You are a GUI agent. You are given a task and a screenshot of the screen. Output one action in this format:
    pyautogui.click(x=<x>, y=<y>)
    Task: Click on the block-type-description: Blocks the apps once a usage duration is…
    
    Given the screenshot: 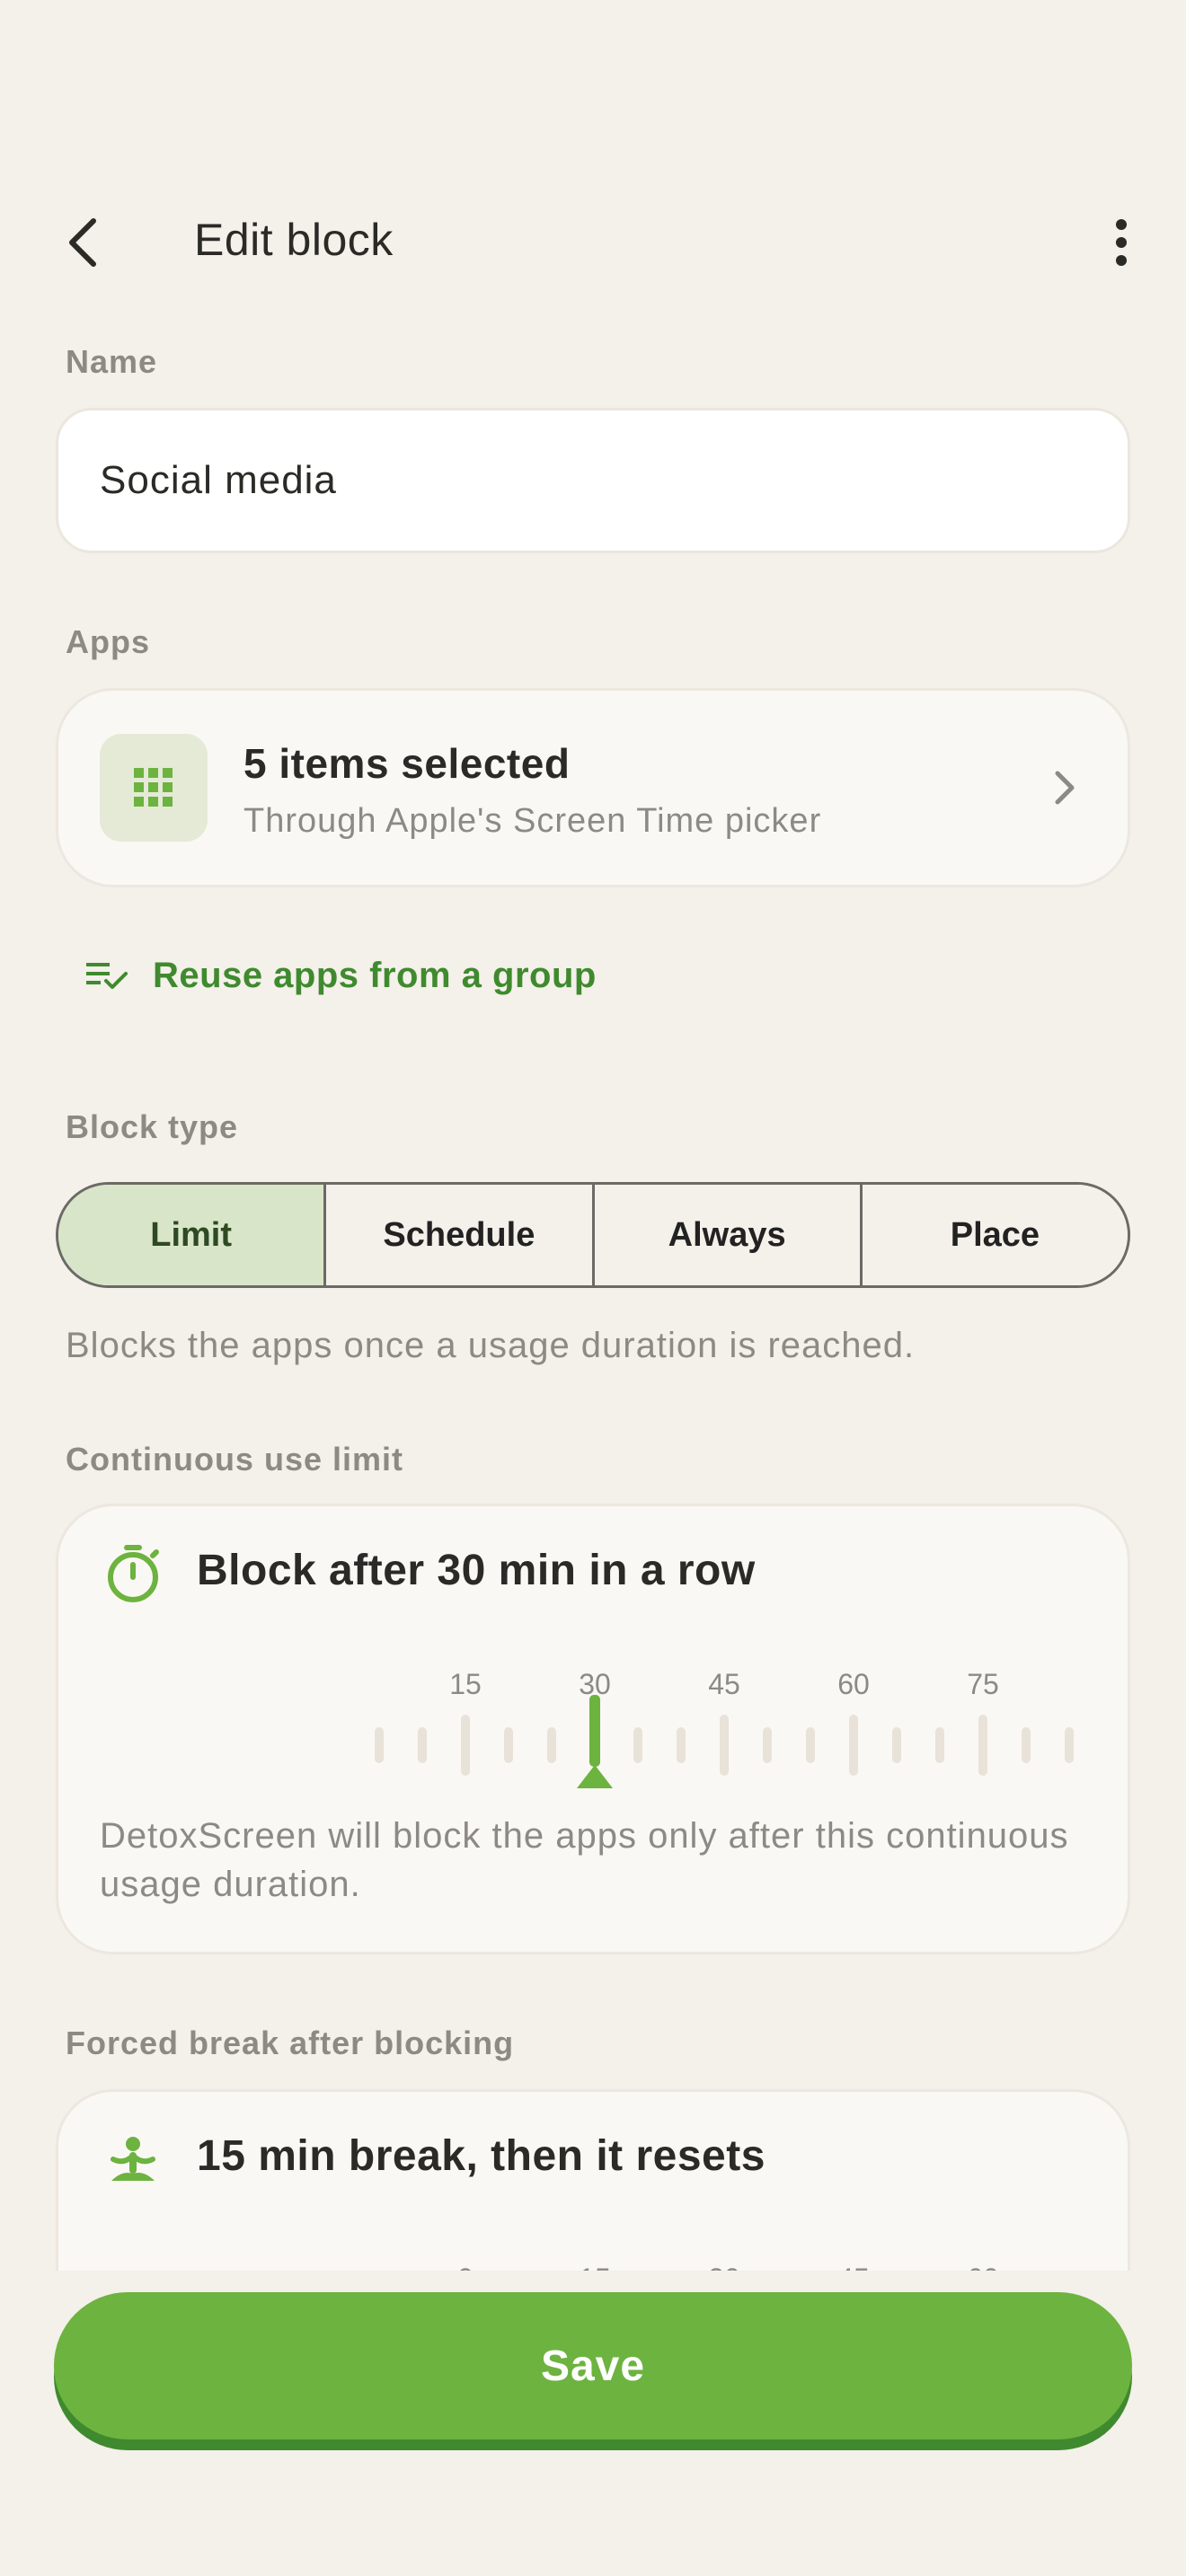 What is the action you would take?
    pyautogui.click(x=491, y=1345)
    